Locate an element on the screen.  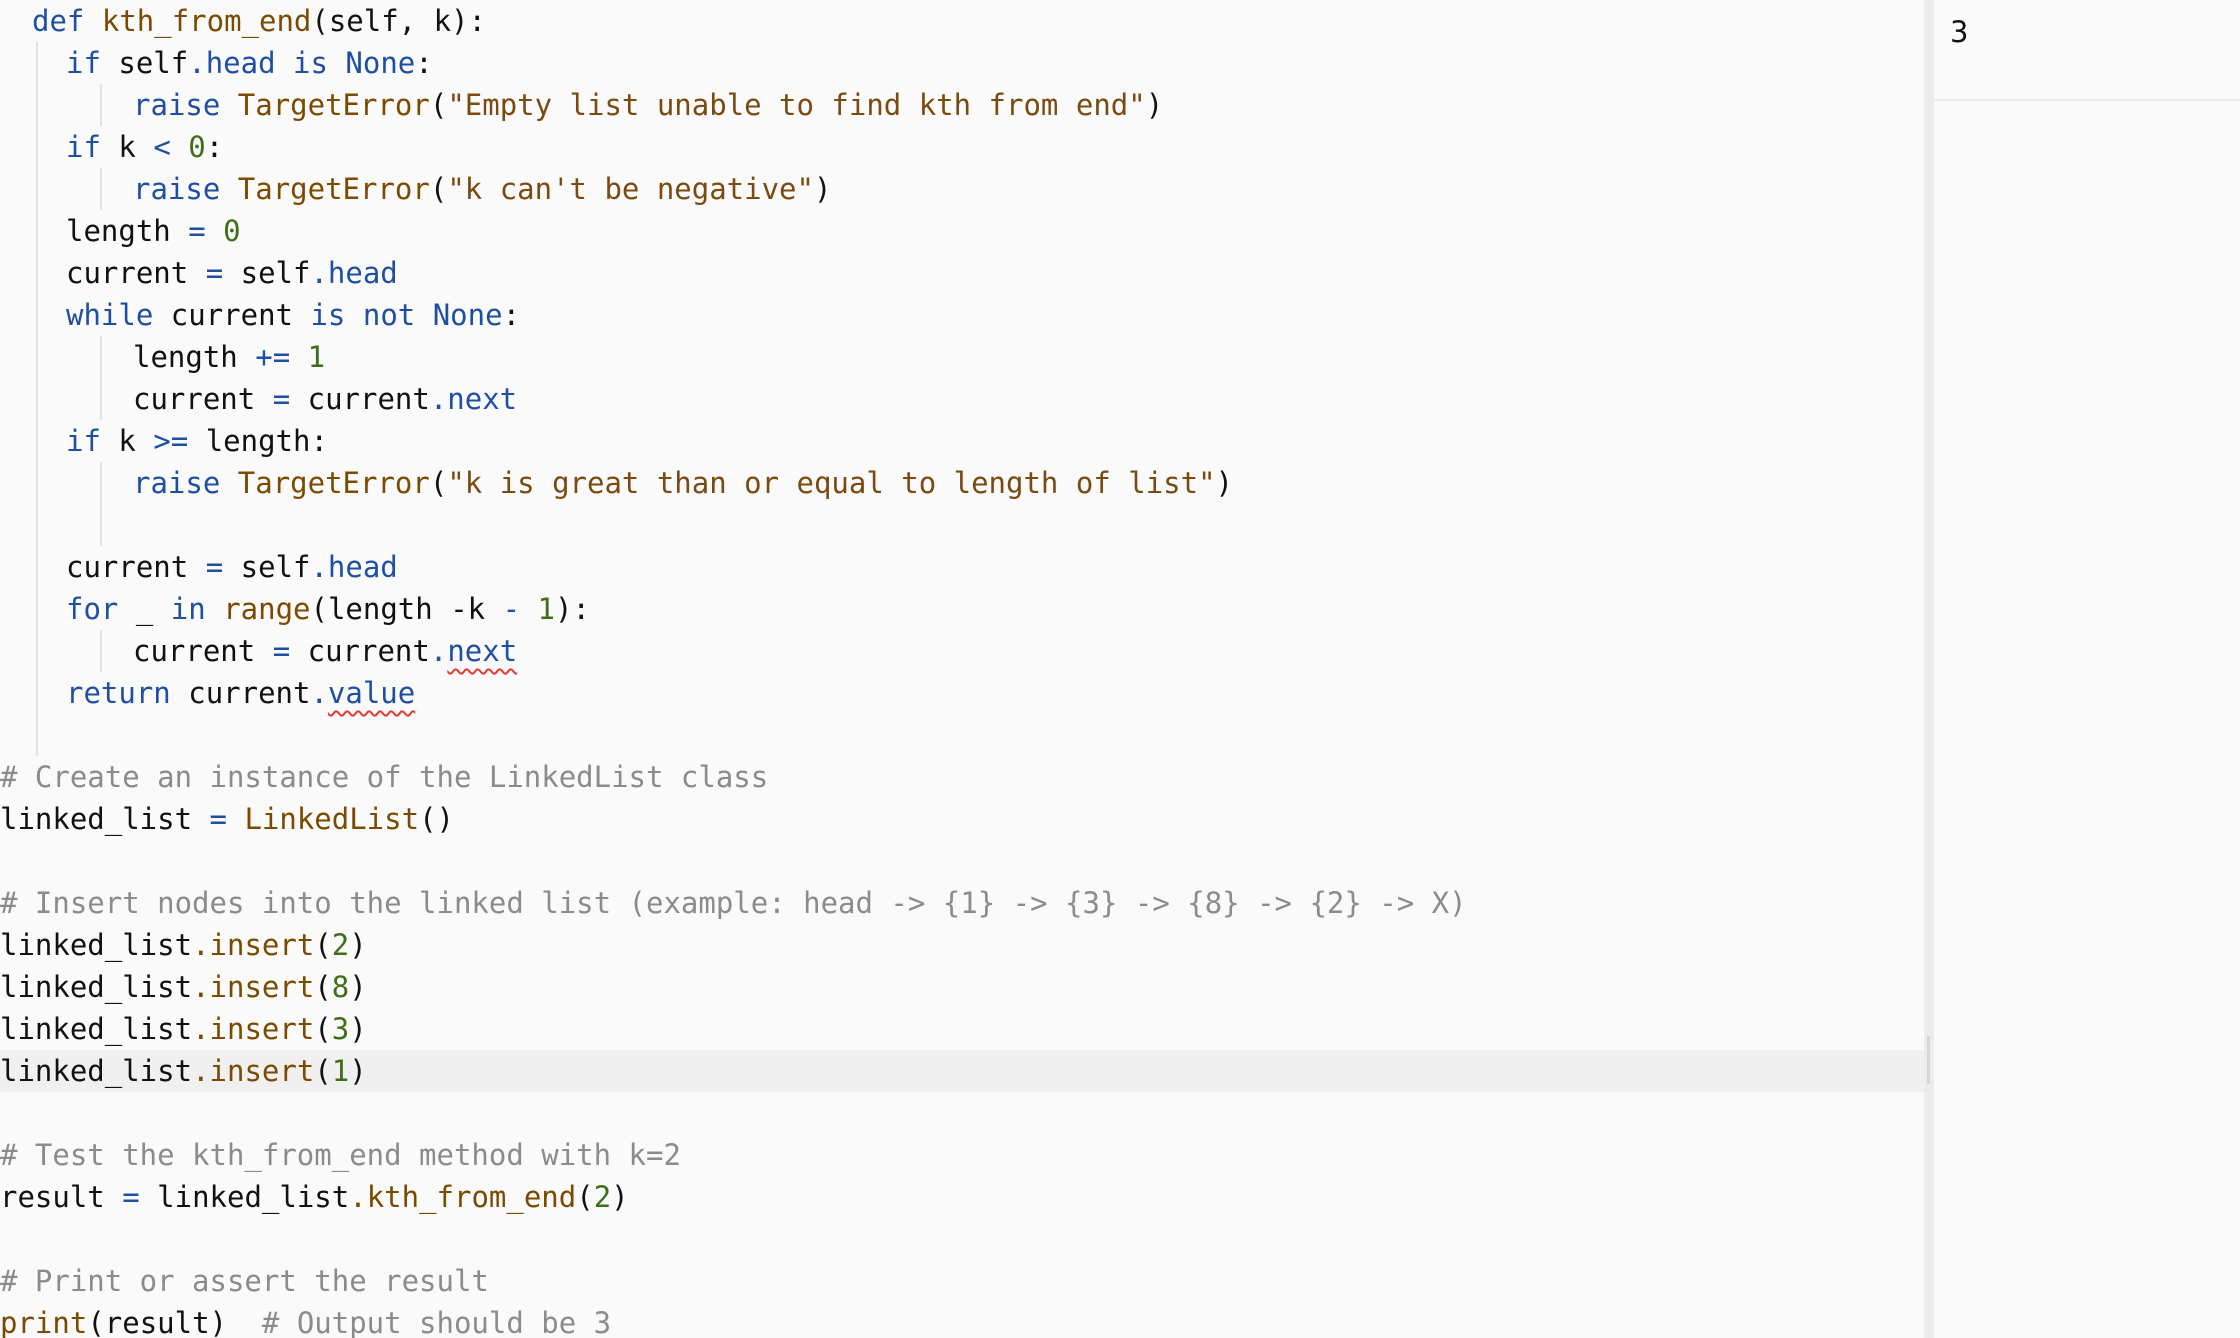
code-line-4: if k < 0: is located at coordinates (145, 147).